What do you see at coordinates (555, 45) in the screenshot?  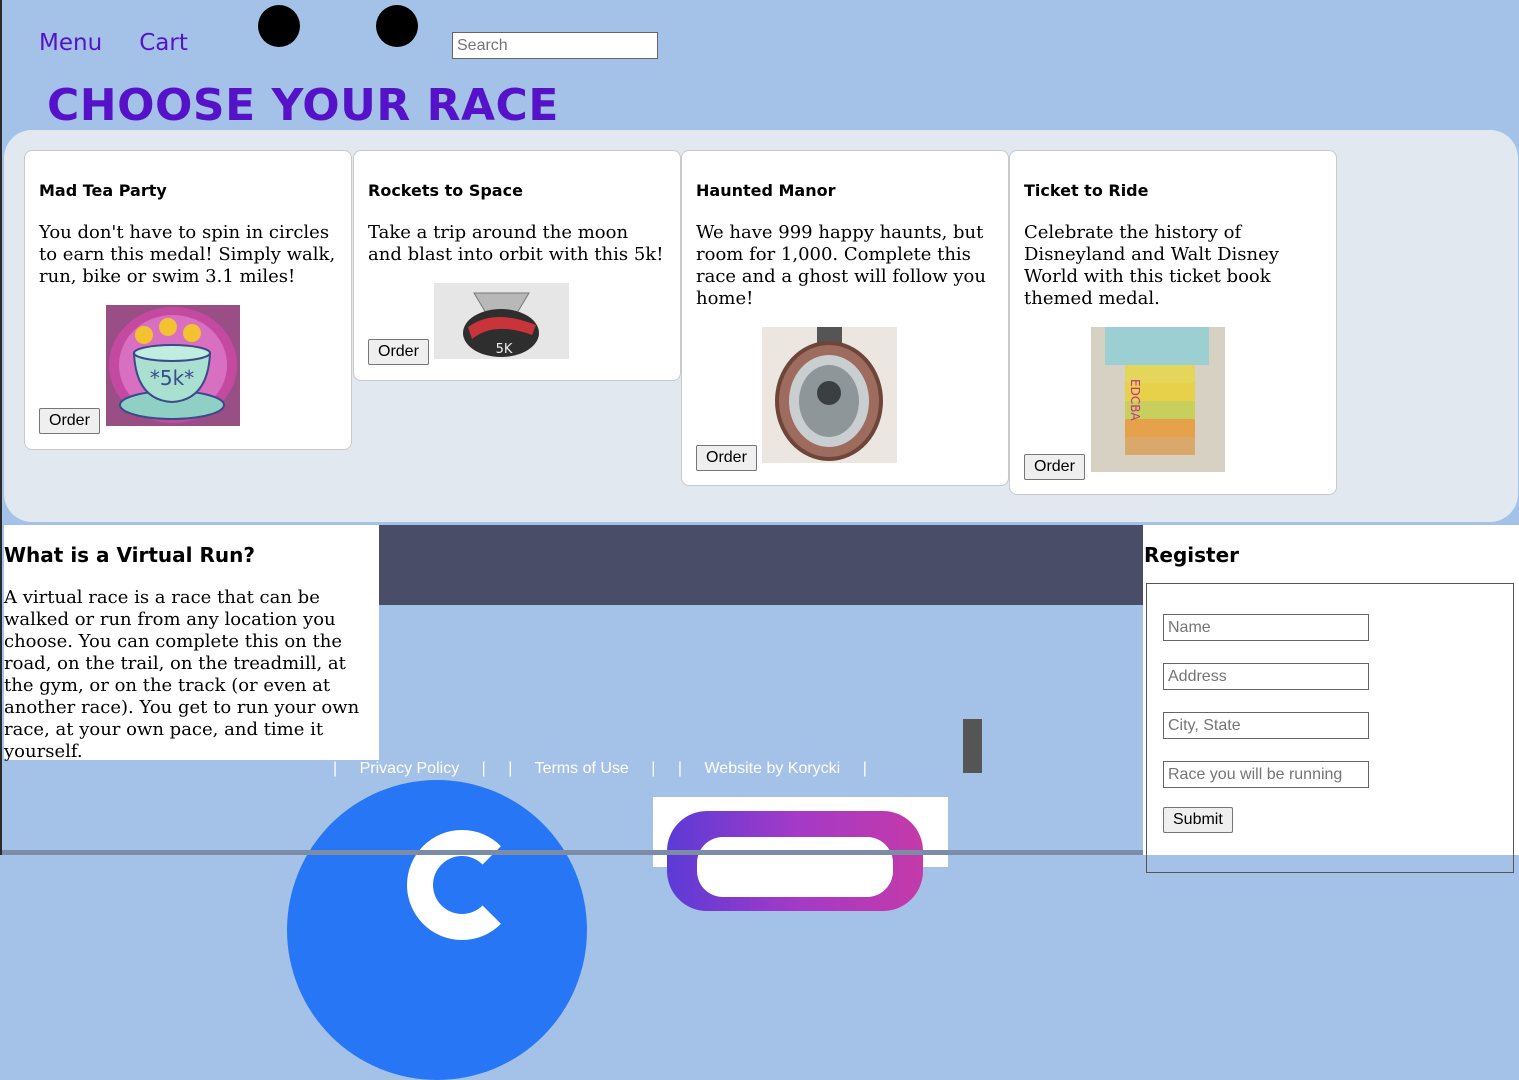 I see `search-input` at bounding box center [555, 45].